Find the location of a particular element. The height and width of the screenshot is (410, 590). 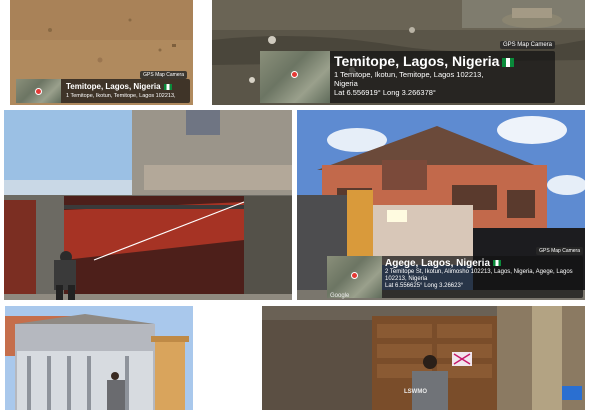

photo-white-gate is located at coordinates (99, 358).